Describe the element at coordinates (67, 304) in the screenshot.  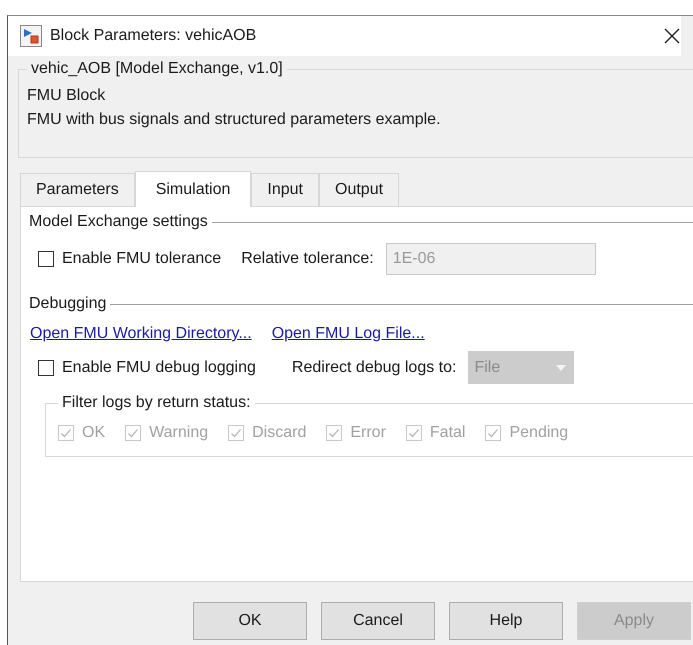
I see `section-title: Debugging` at that location.